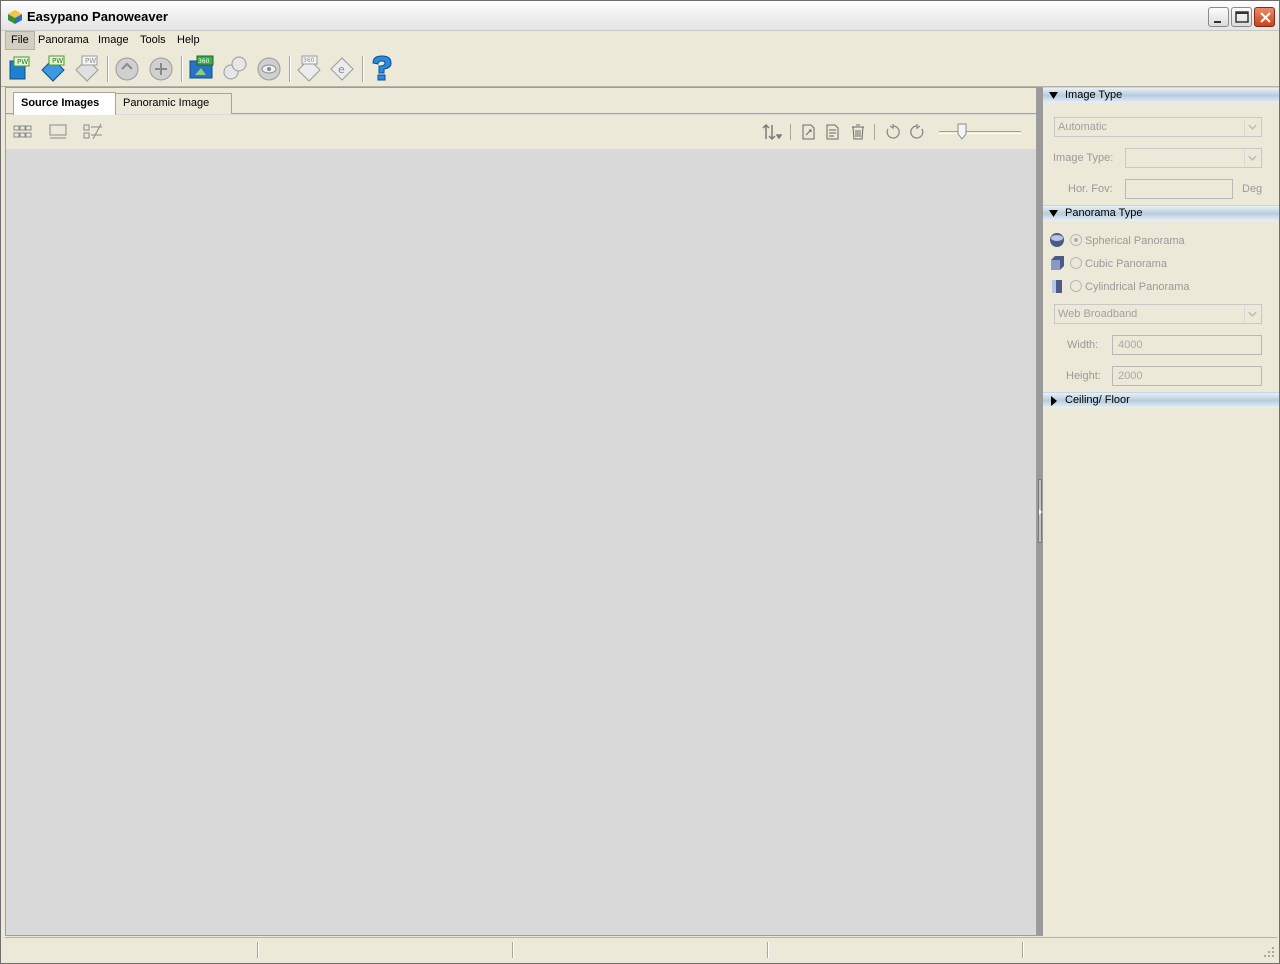  What do you see at coordinates (1083, 376) in the screenshot?
I see `height-label: Height:` at bounding box center [1083, 376].